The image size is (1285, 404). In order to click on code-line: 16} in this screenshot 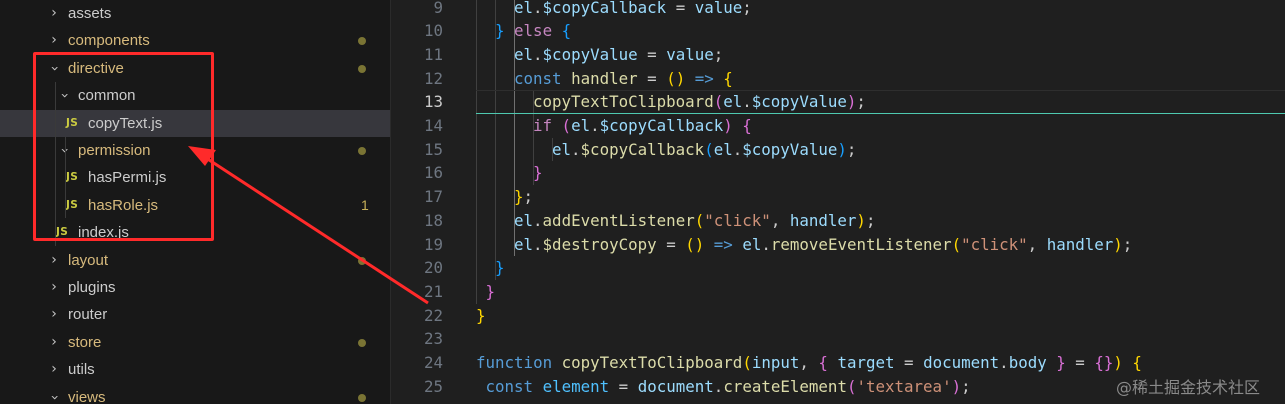, I will do `click(838, 173)`.